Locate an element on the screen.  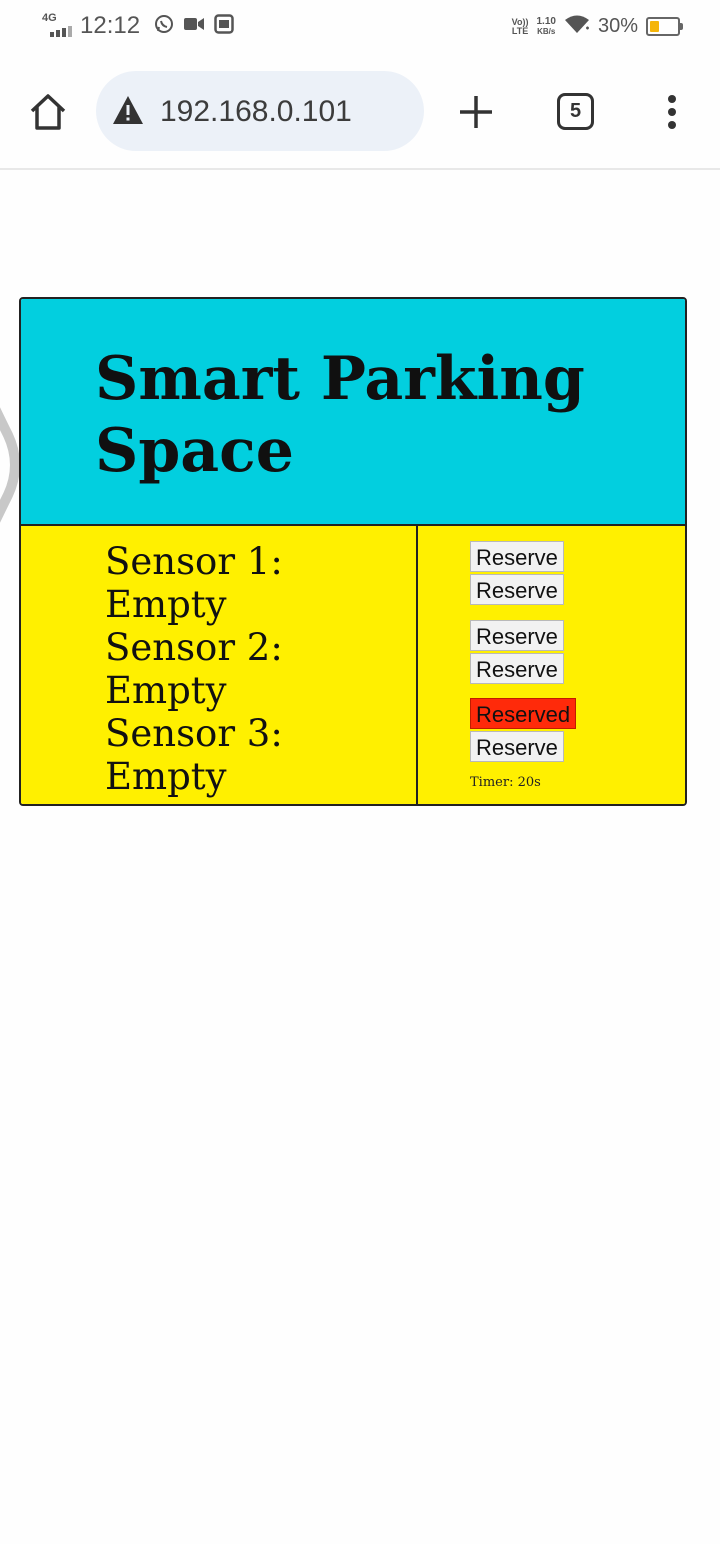
sensor-label: Sensor 1: is located at coordinates (194, 561).